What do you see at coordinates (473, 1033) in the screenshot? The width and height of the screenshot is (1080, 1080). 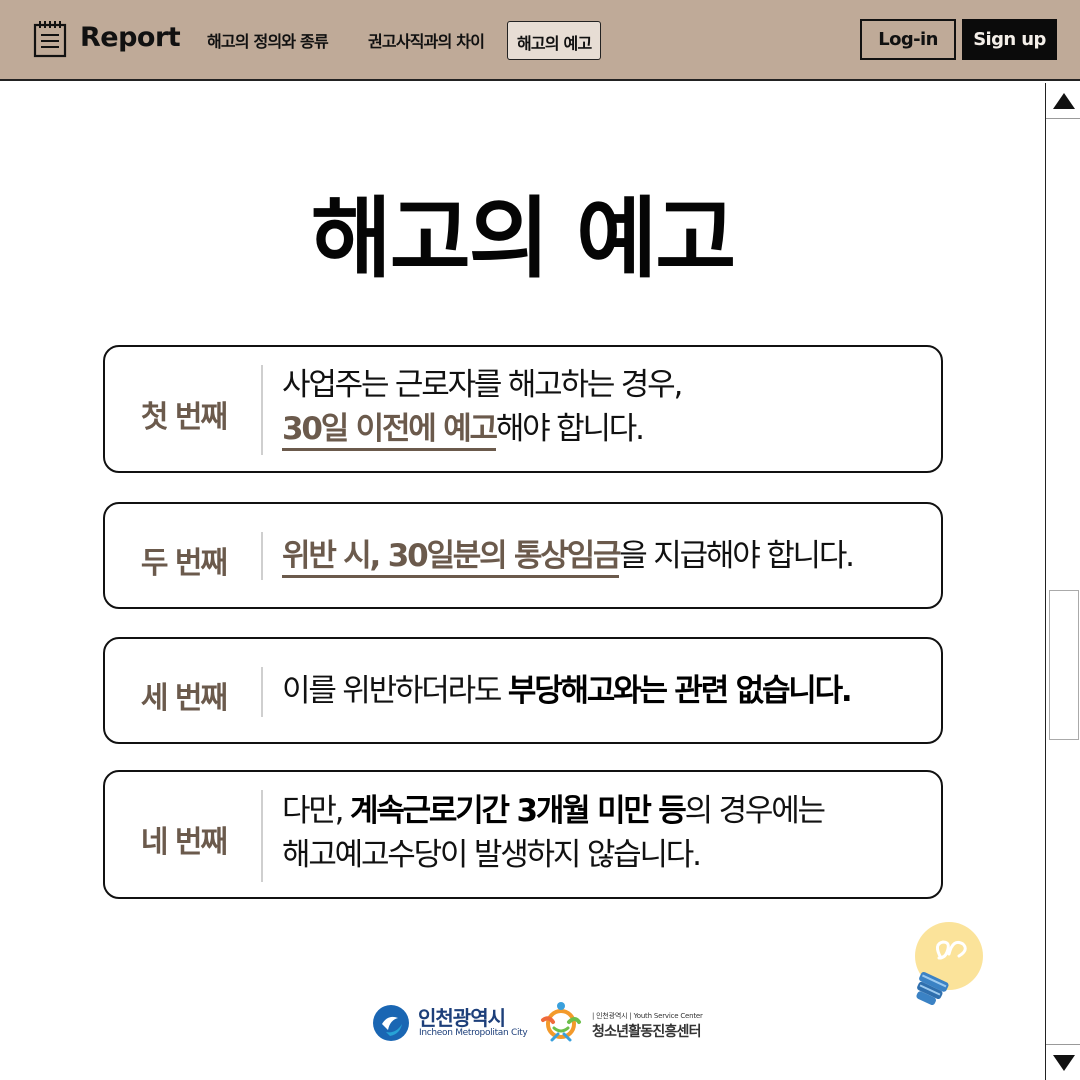 I see `incheon-english-name: Incheon Metropolitan City` at bounding box center [473, 1033].